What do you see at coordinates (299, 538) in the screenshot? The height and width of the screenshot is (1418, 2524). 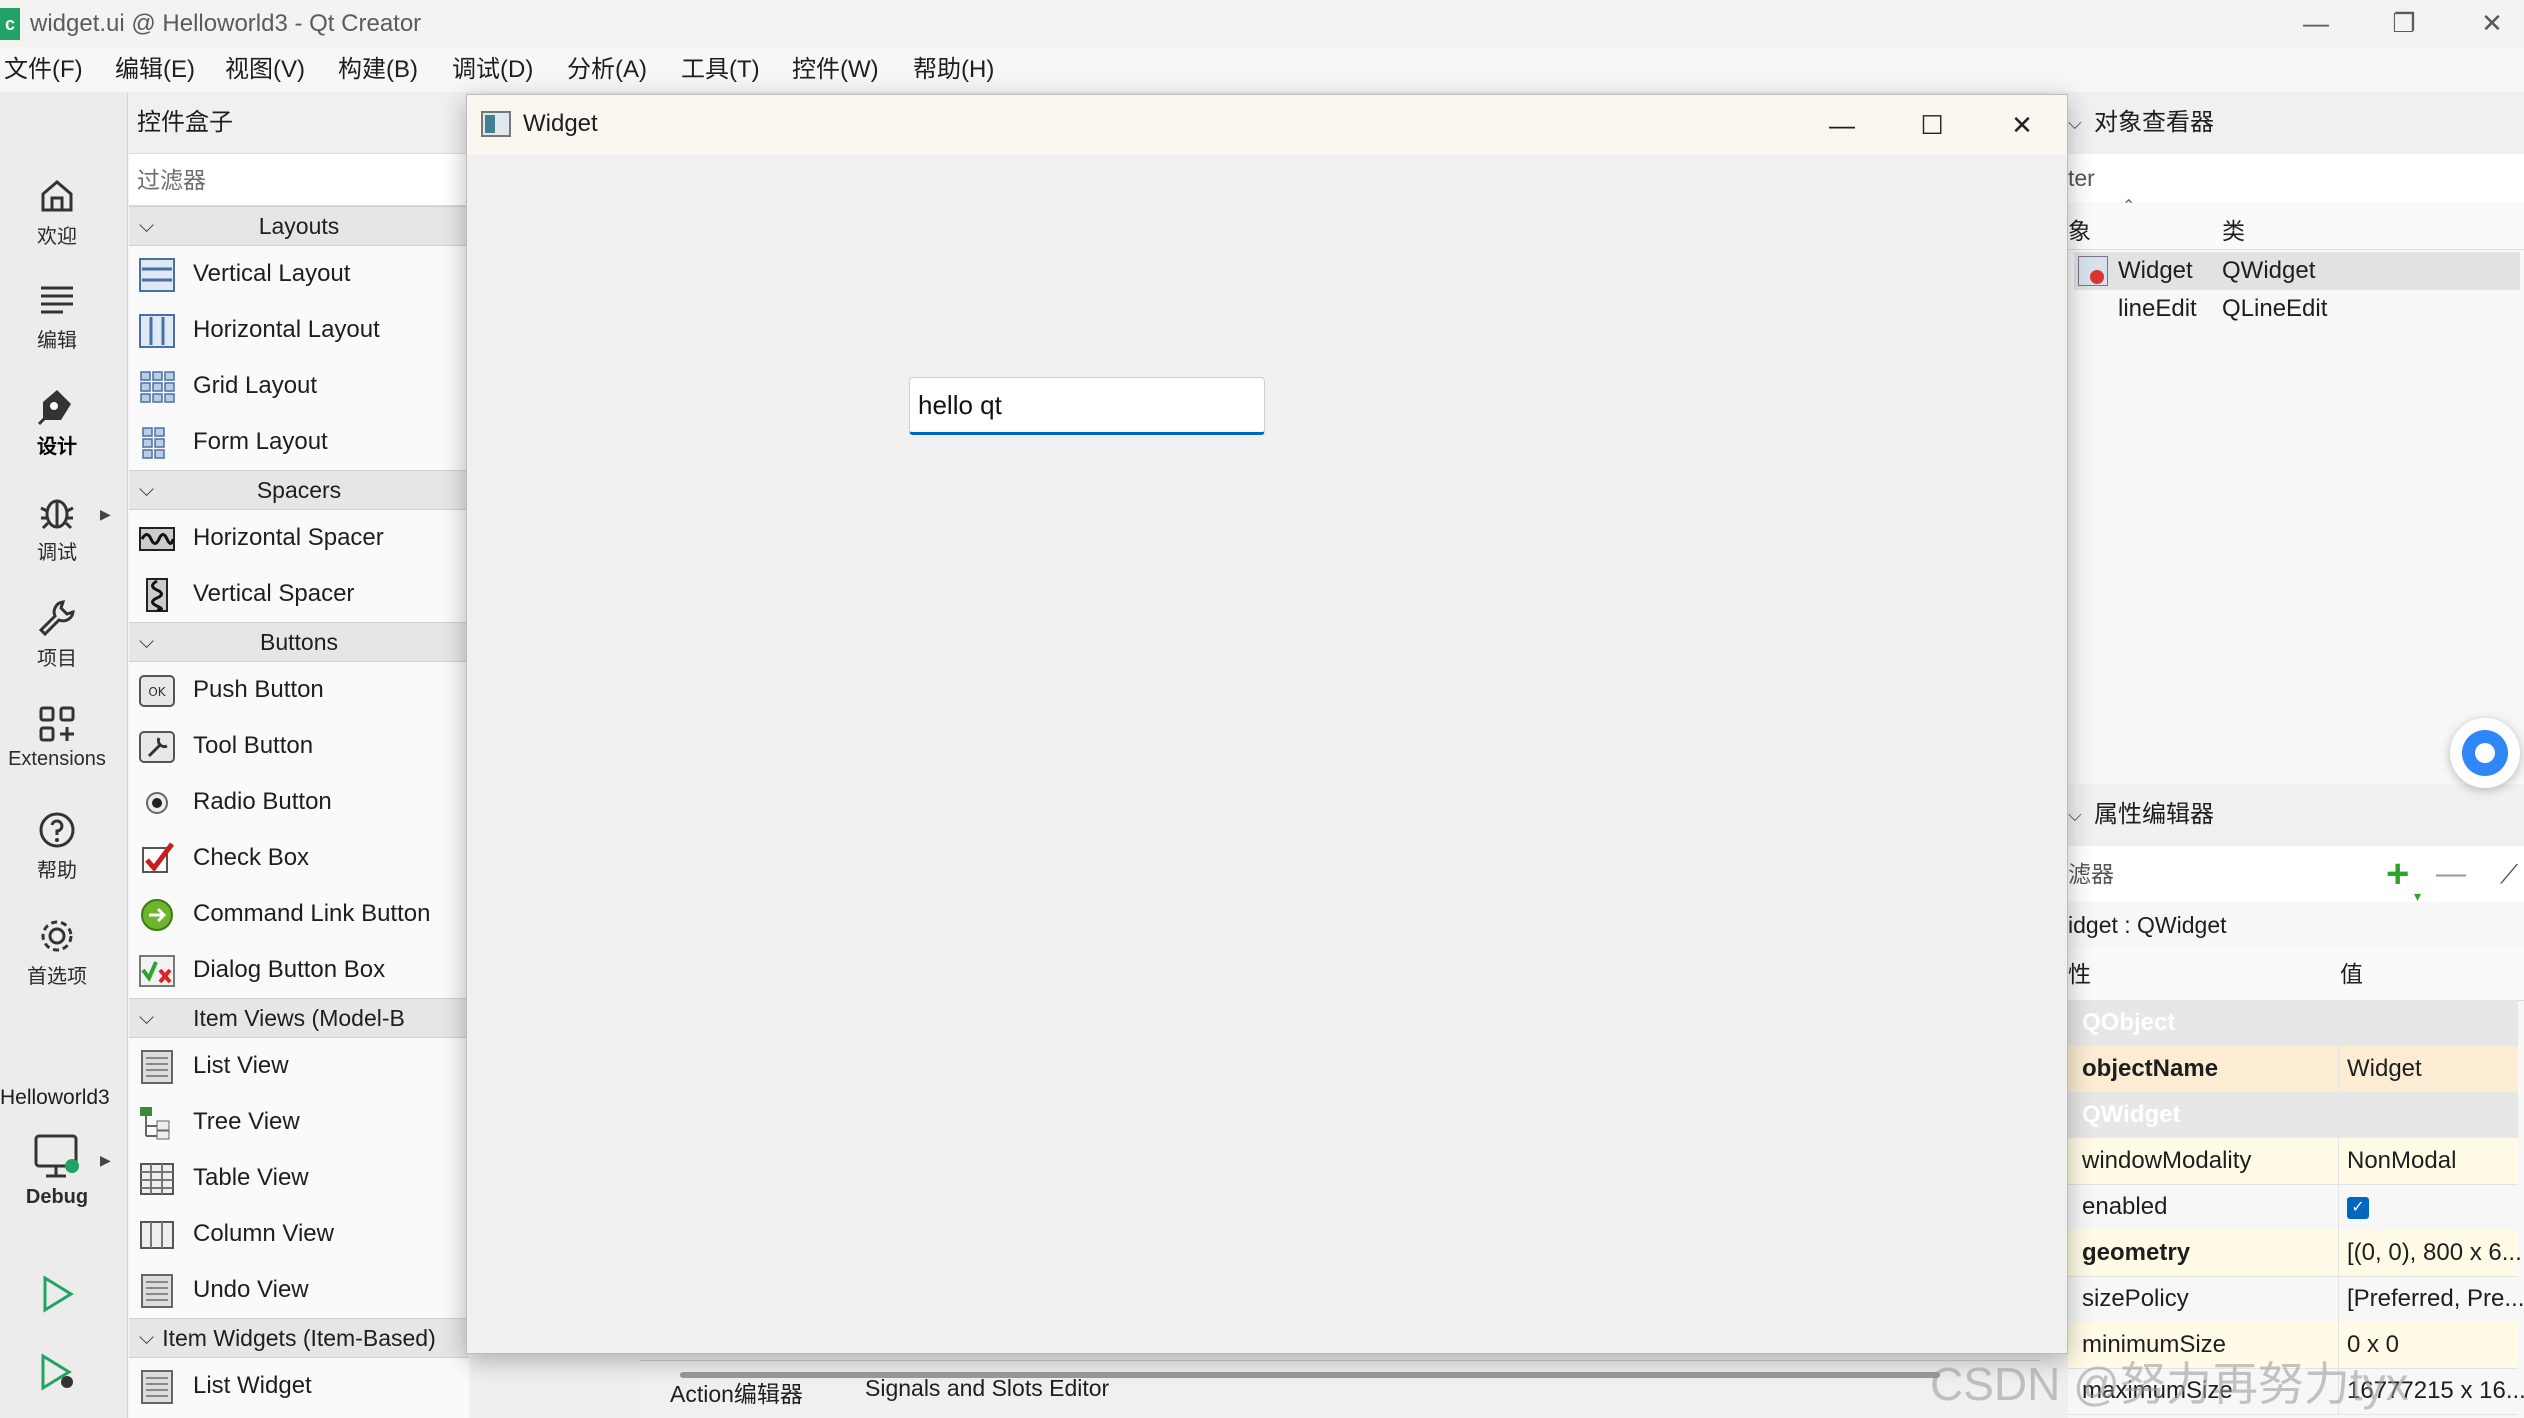 I see `widget-item-horizontal-spacer: Horizontal Spacer` at bounding box center [299, 538].